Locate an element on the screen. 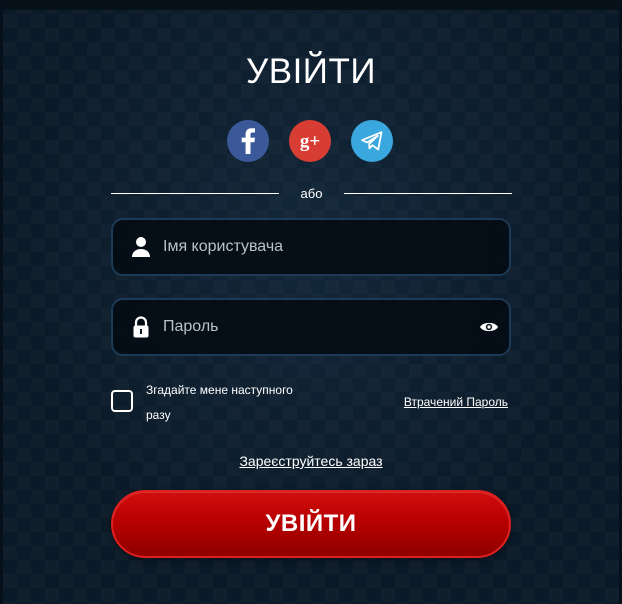 This screenshot has height=604, width=622. top-bar is located at coordinates (311, 5).